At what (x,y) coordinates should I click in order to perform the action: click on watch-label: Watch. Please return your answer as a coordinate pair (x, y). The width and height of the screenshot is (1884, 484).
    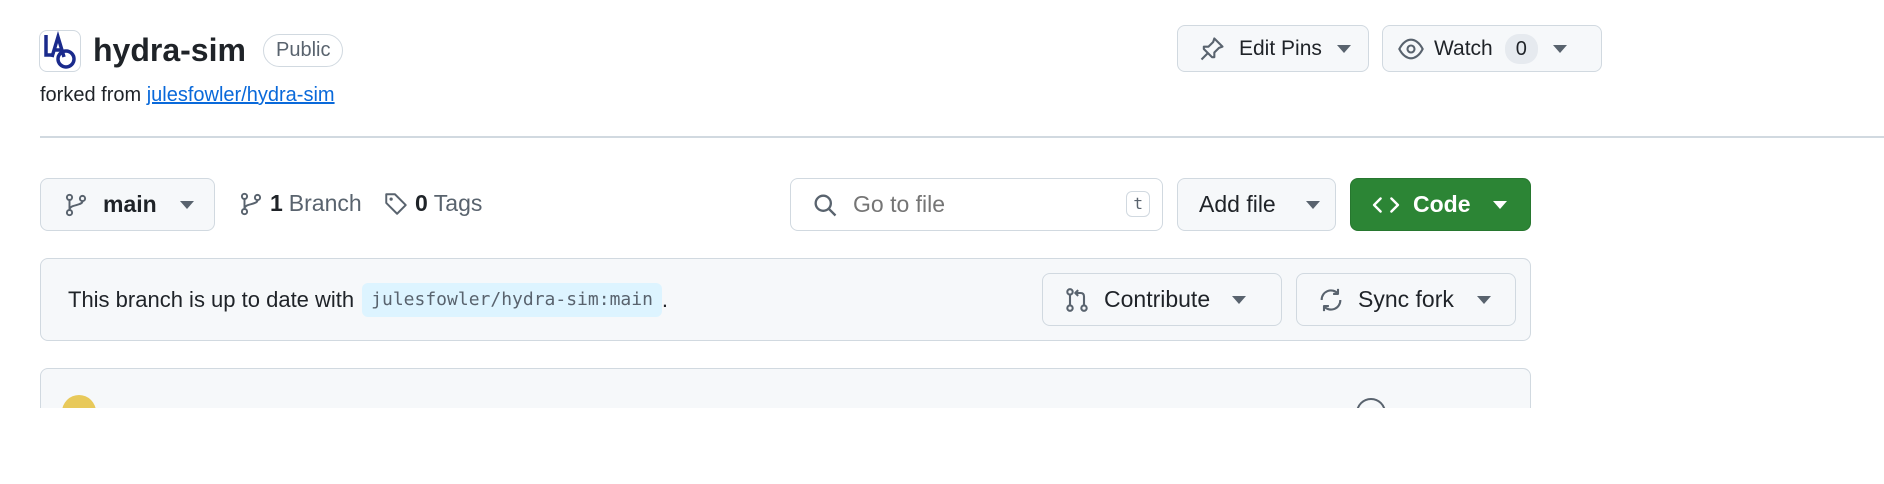
    Looking at the image, I should click on (1463, 48).